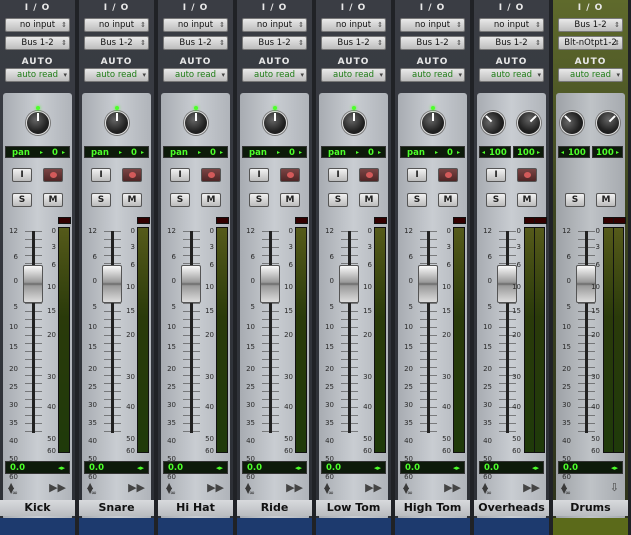  I want to click on track-name: Drums, so click(590, 508).